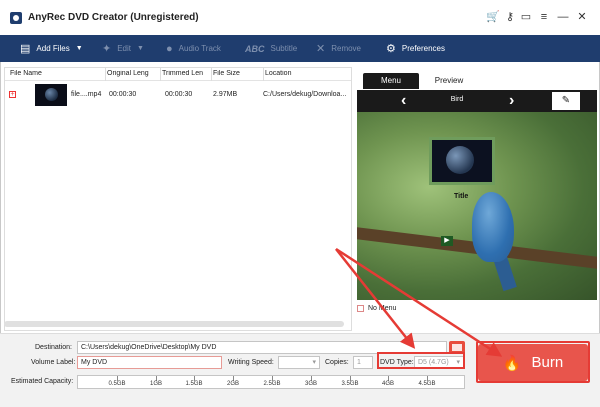 Image resolution: width=600 pixels, height=407 pixels. What do you see at coordinates (427, 384) in the screenshot?
I see `capacity-tick-label: 4.5GB` at bounding box center [427, 384].